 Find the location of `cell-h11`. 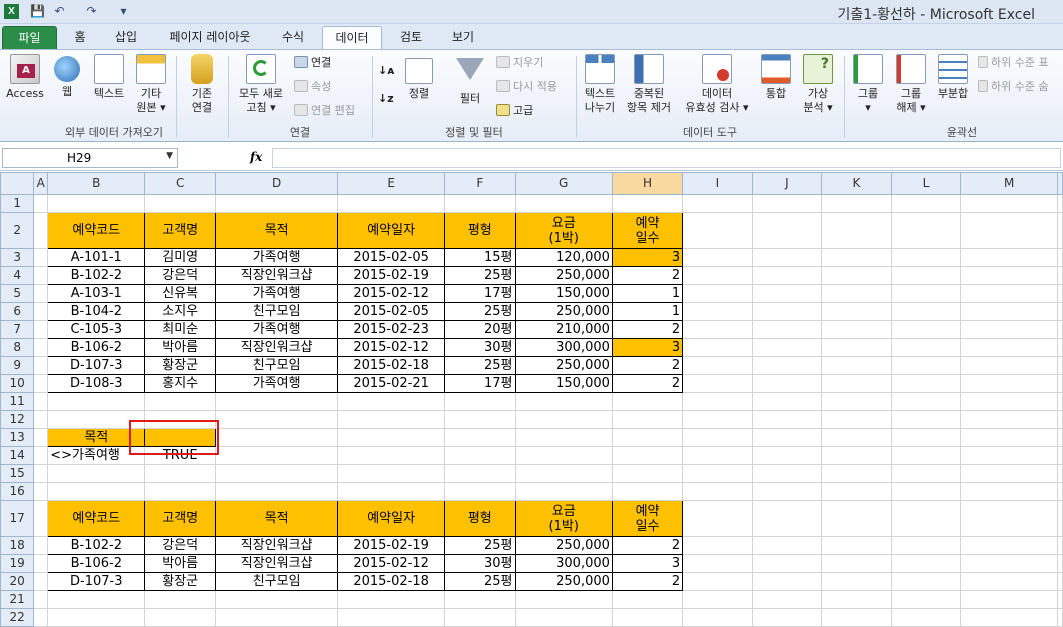

cell-h11 is located at coordinates (647, 401).